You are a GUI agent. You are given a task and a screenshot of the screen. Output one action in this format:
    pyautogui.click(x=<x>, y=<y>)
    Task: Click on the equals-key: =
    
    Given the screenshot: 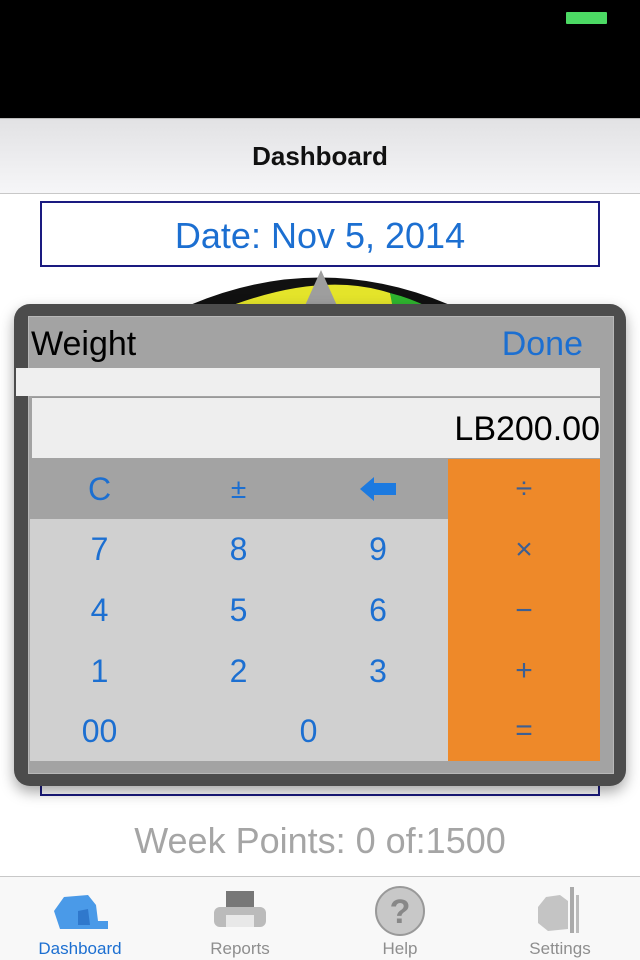 What is the action you would take?
    pyautogui.click(x=524, y=731)
    